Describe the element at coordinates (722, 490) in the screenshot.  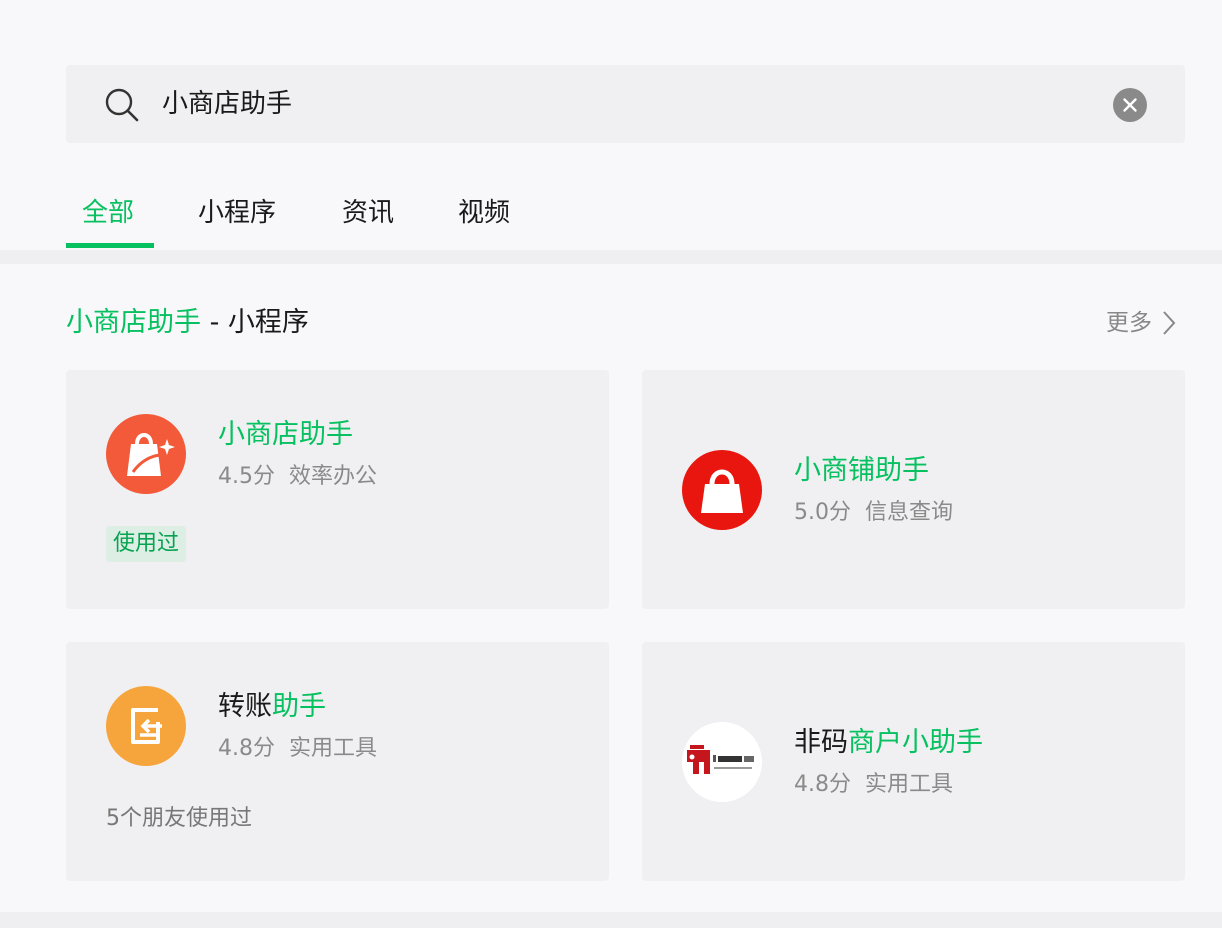
I see `bag-icon` at that location.